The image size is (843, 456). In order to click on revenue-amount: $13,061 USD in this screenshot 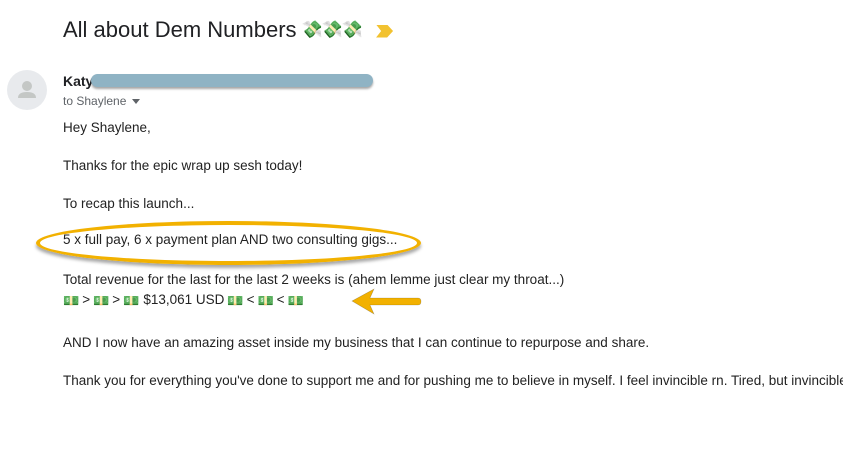, I will do `click(184, 299)`.